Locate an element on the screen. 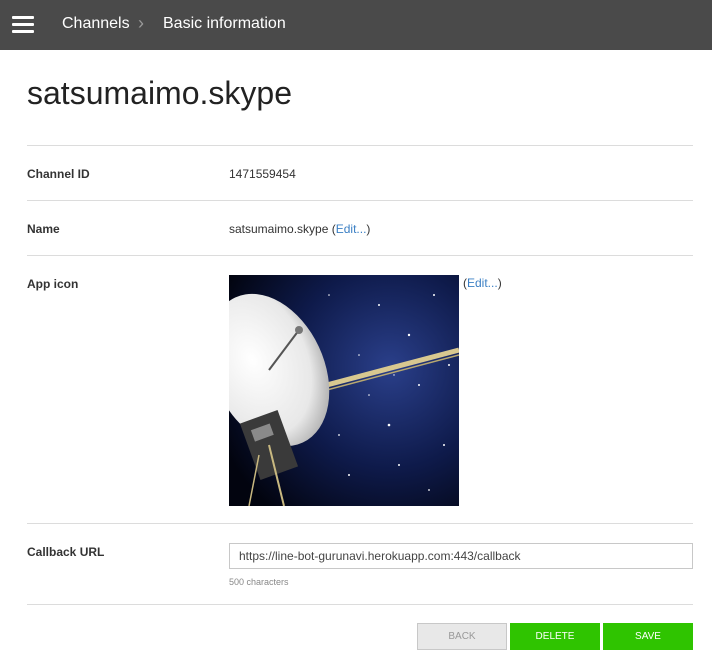 Image resolution: width=712 pixels, height=660 pixels. breadcrumb-channels: Channels is located at coordinates (96, 24).